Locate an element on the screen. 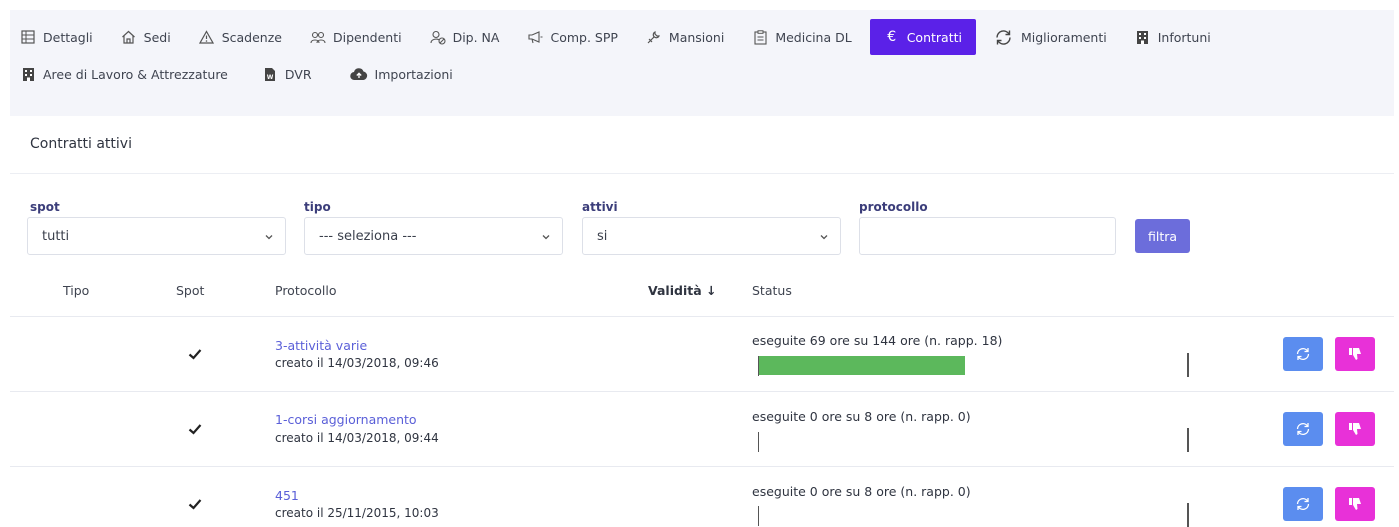  column-header-tipo: Tipo is located at coordinates (76, 290).